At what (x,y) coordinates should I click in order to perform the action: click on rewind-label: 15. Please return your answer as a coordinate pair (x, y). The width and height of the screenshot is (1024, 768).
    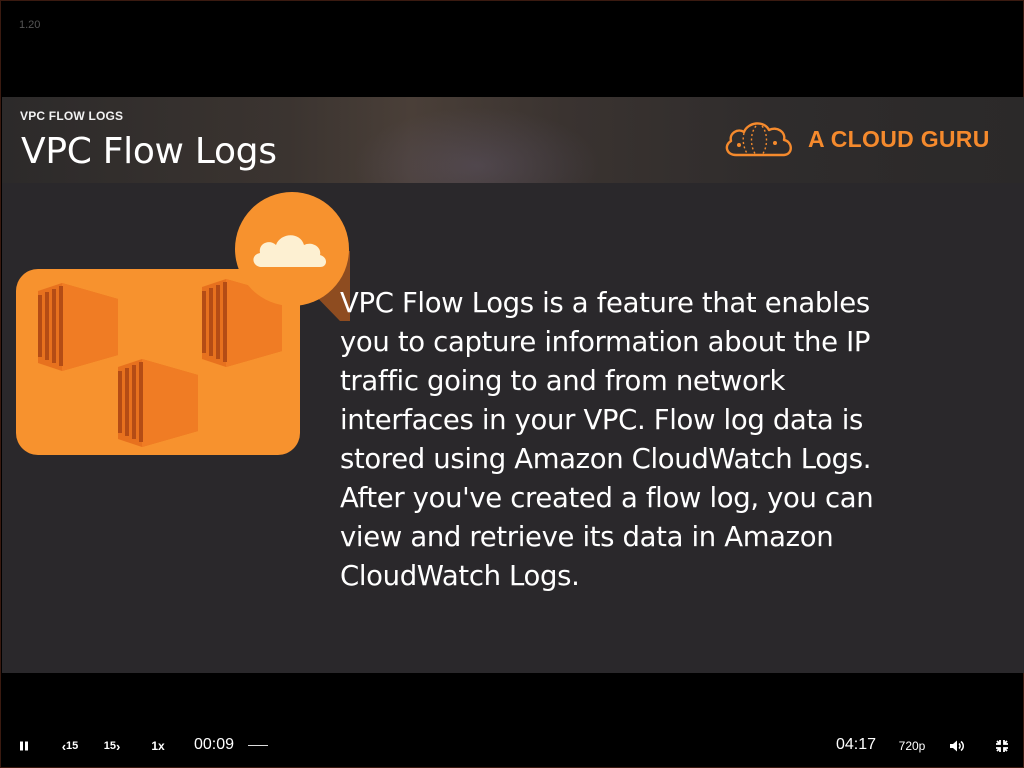
    Looking at the image, I should click on (72, 746).